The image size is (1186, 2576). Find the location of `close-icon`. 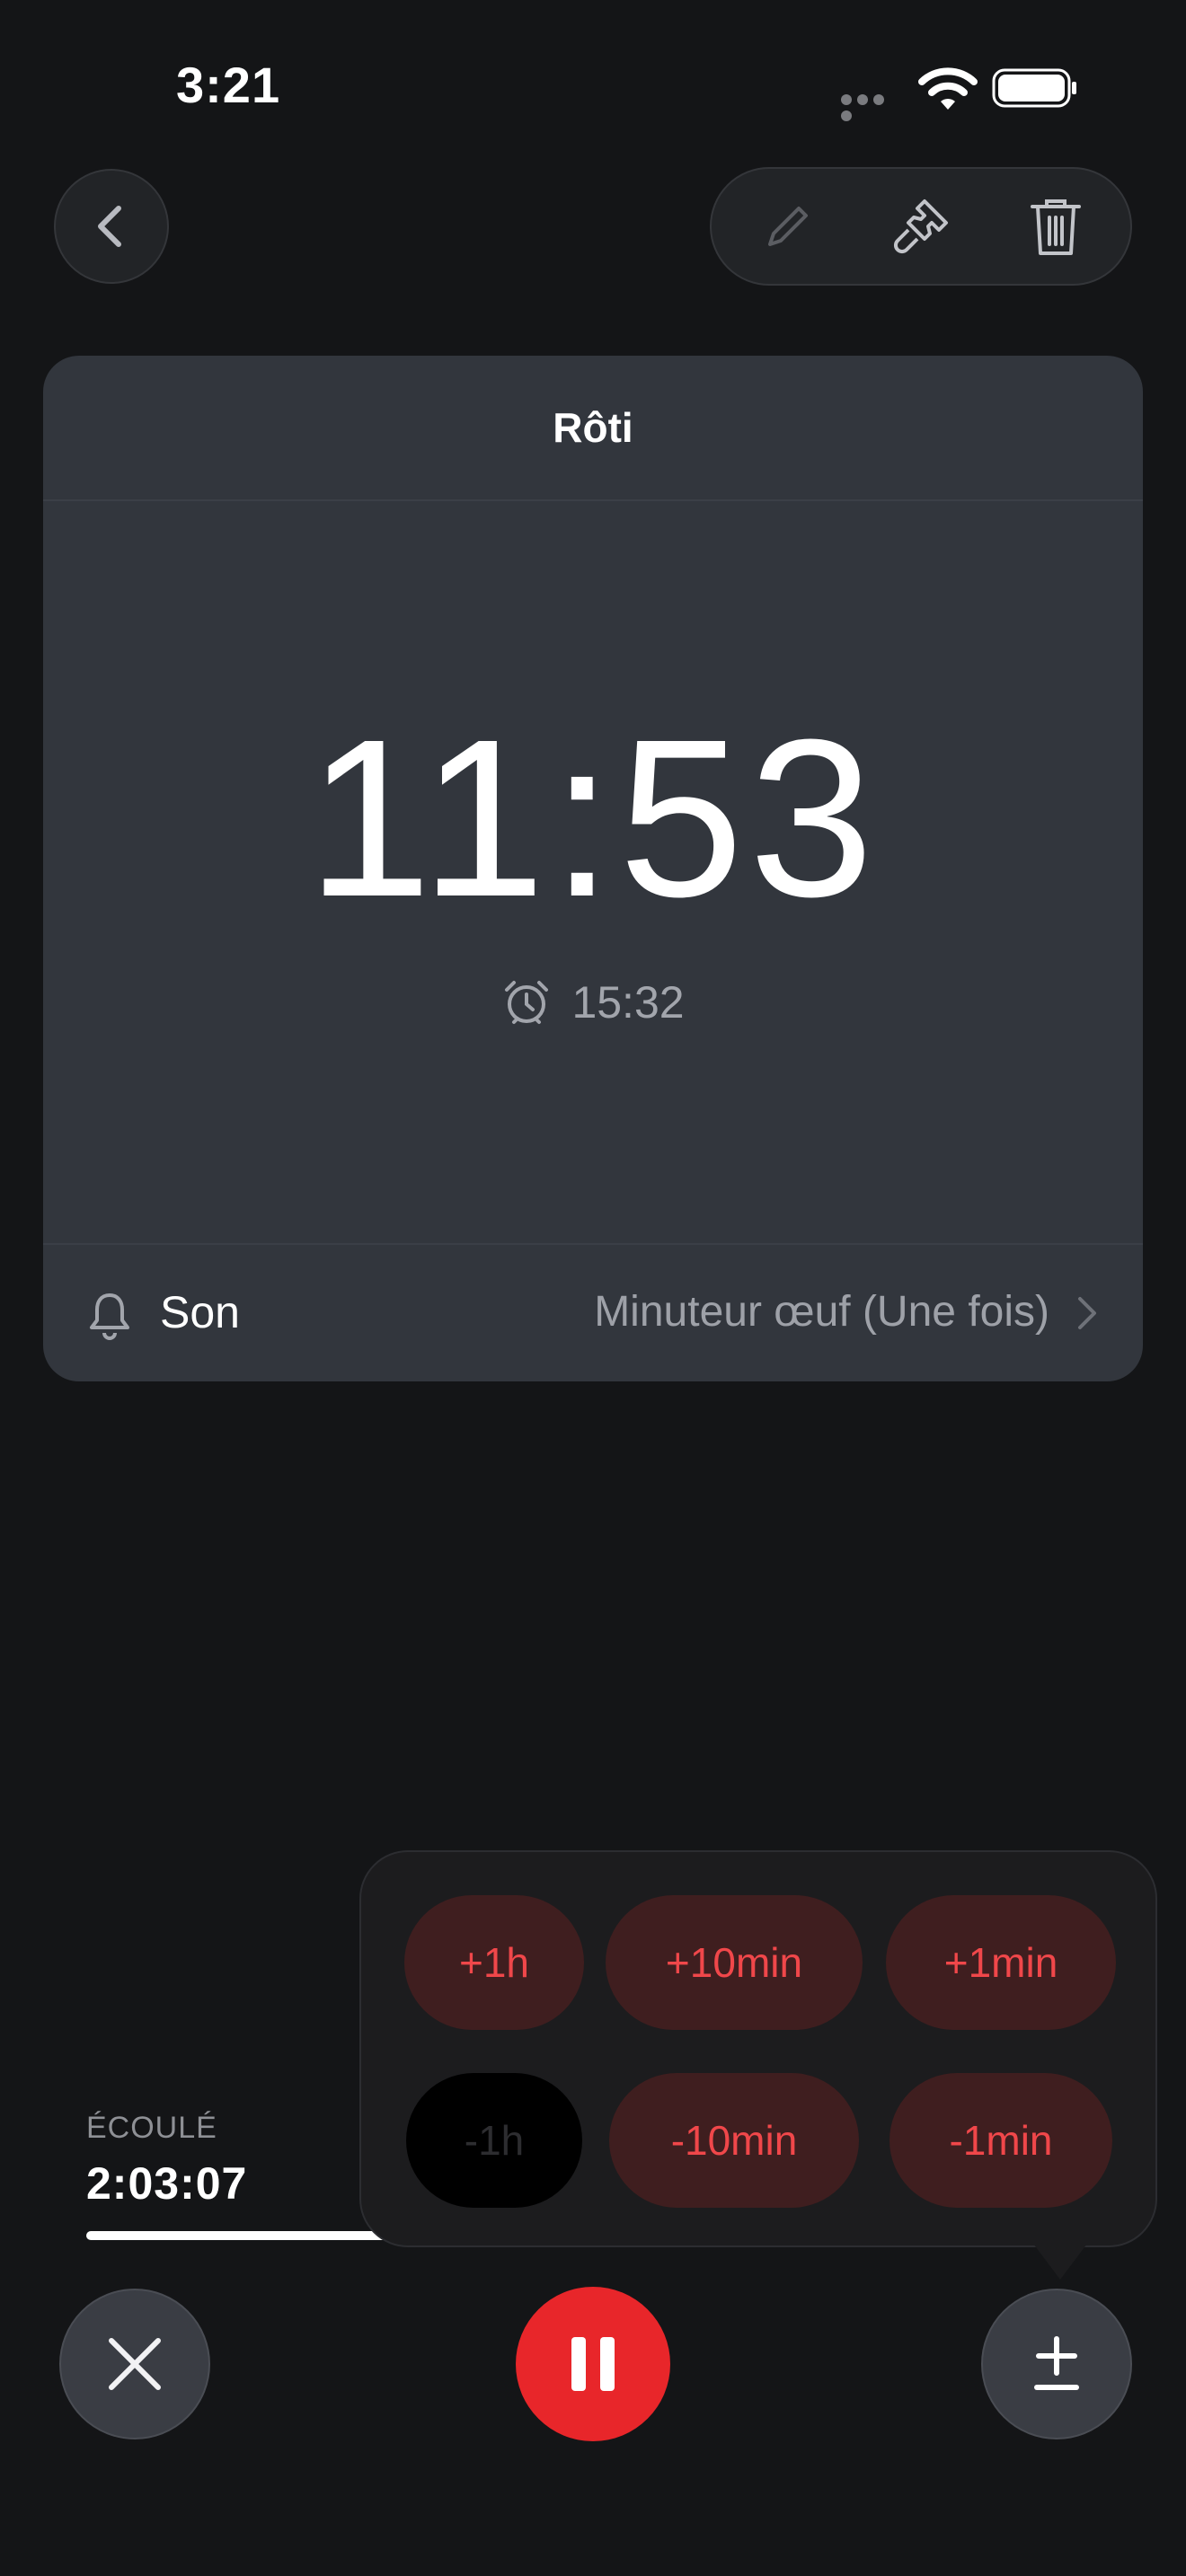

close-icon is located at coordinates (135, 2364).